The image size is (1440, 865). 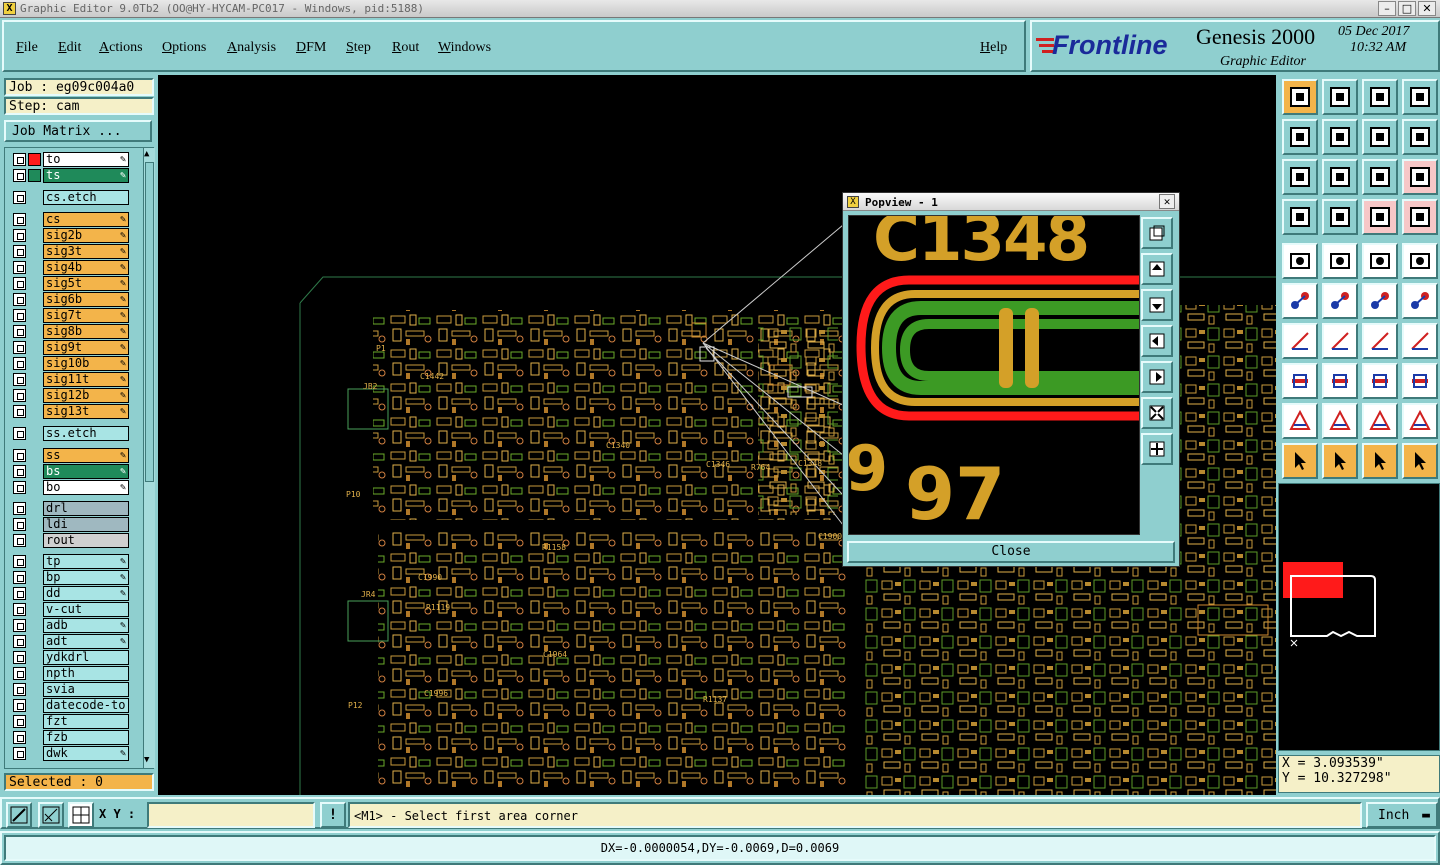 I want to click on maximize-button: □, so click(x=1407, y=8).